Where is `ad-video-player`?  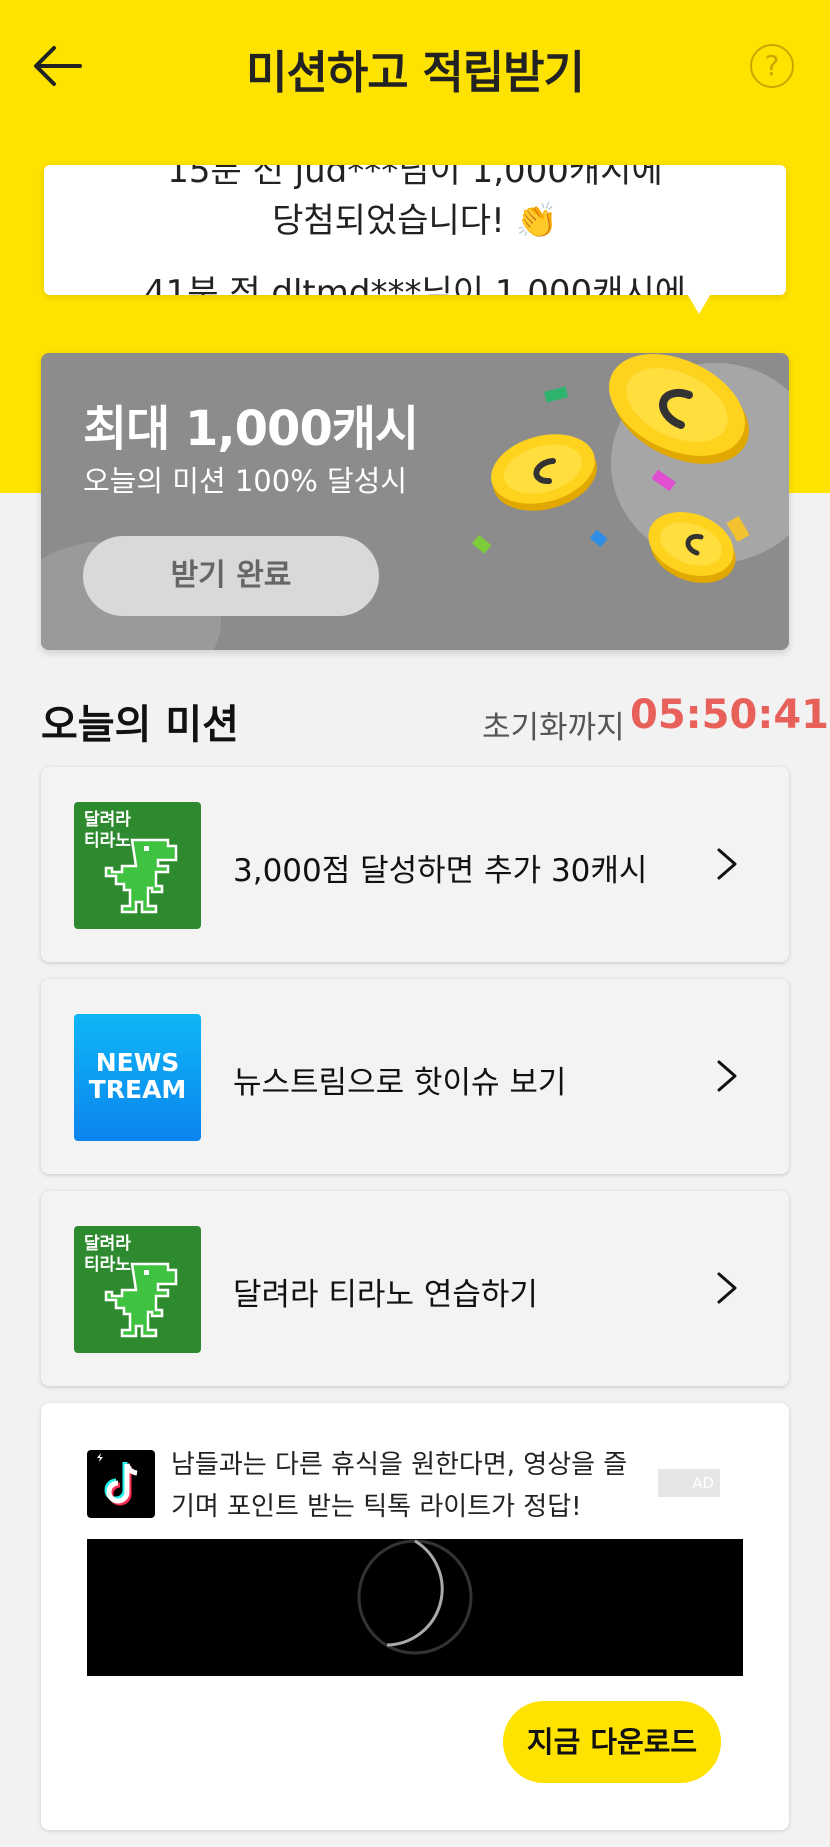 ad-video-player is located at coordinates (415, 1607).